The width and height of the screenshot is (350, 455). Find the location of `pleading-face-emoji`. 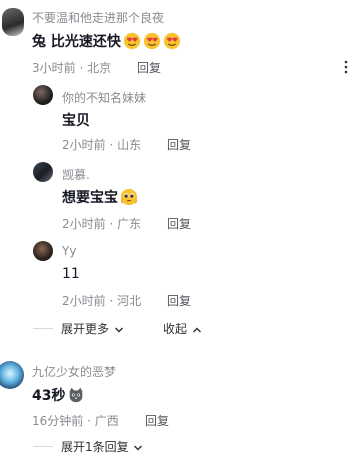

pleading-face-emoji is located at coordinates (129, 197).